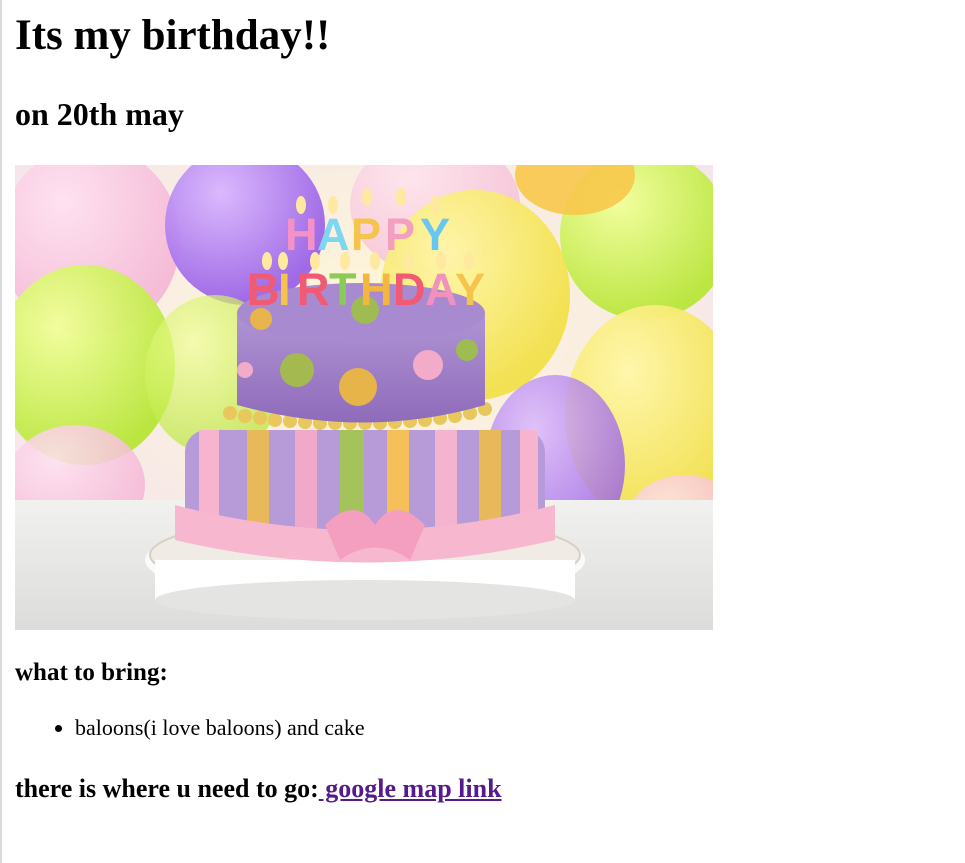  I want to click on candle-letter-i: I, so click(284, 289).